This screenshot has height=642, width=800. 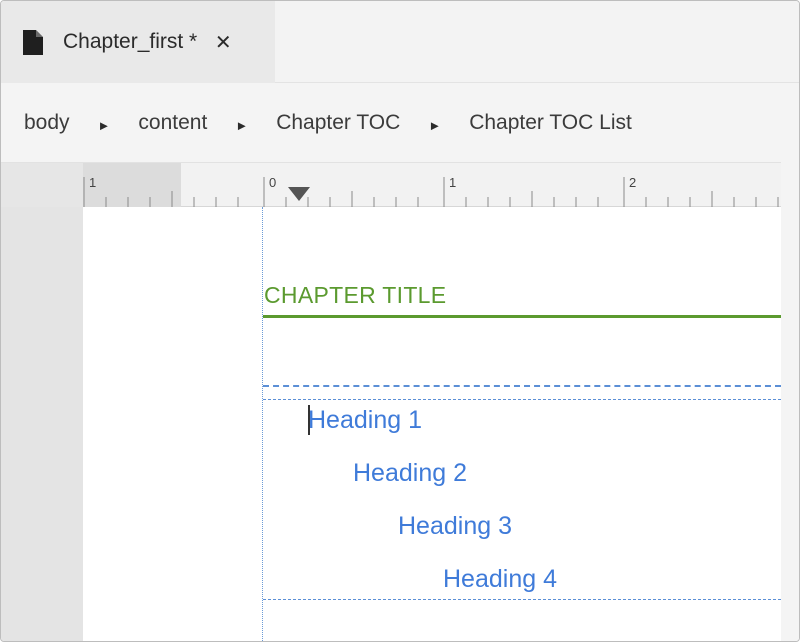 What do you see at coordinates (431, 192) in the screenshot?
I see `ruler-ticks` at bounding box center [431, 192].